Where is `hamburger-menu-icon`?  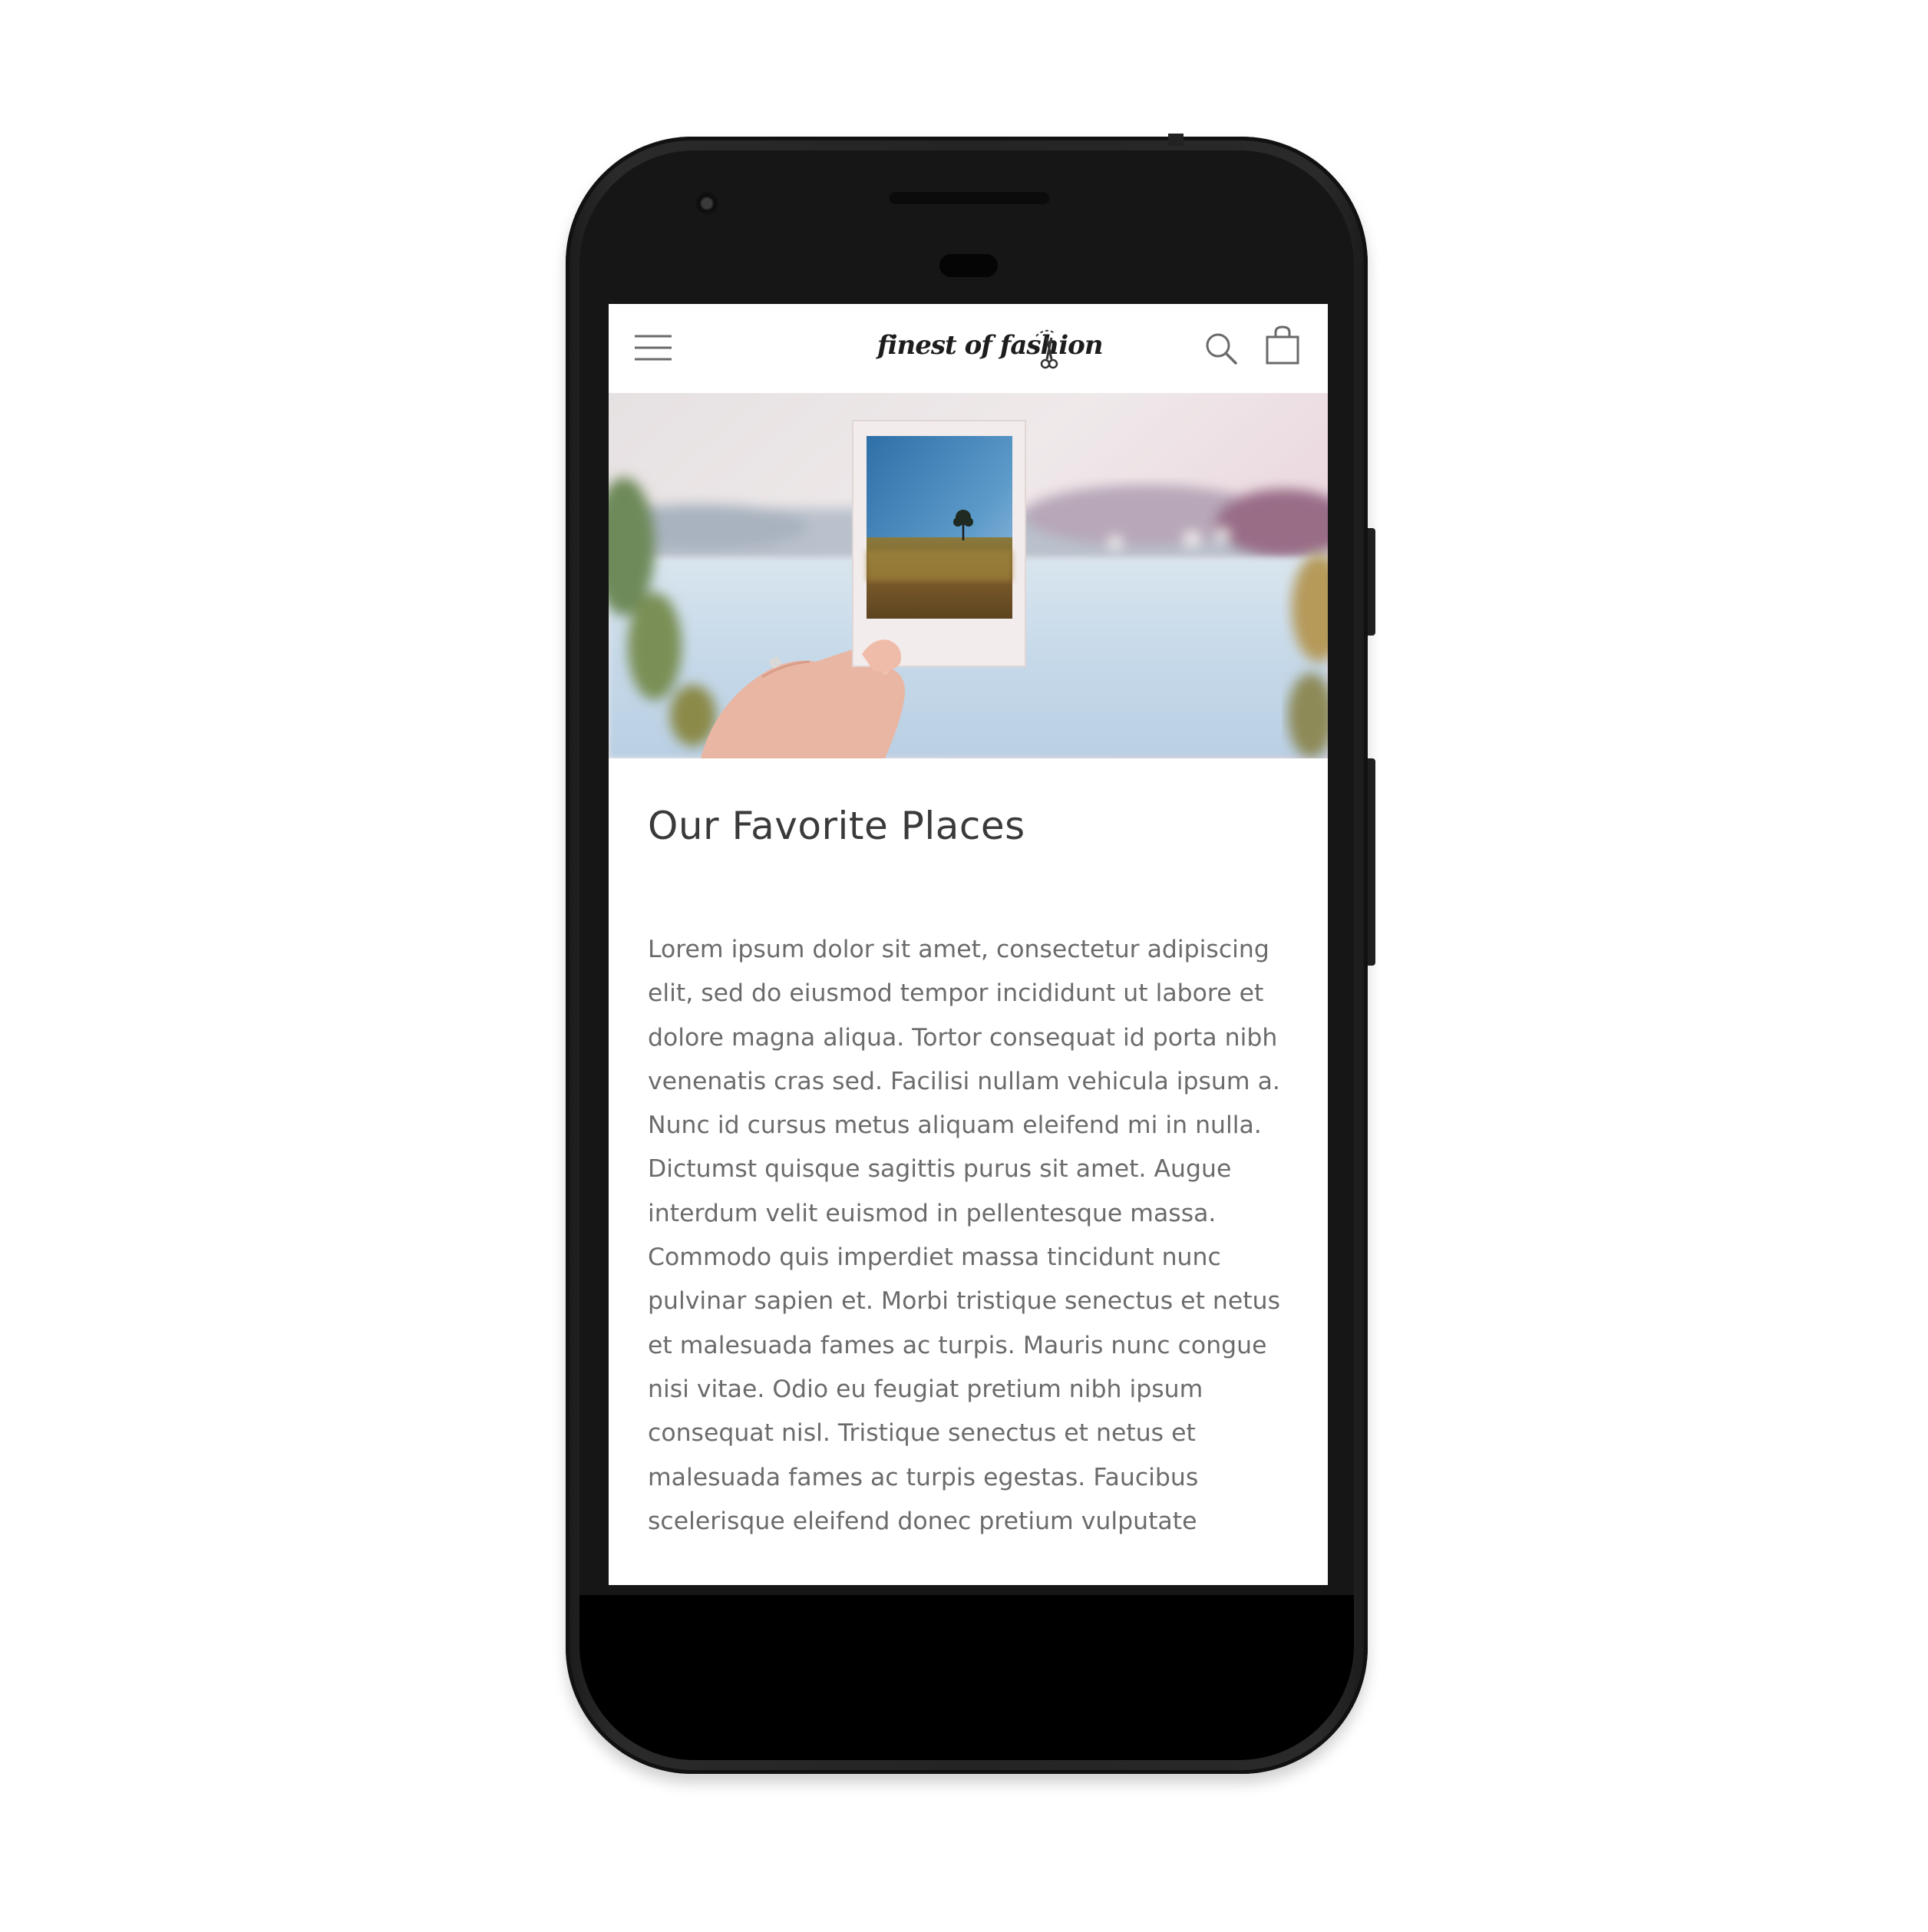 hamburger-menu-icon is located at coordinates (654, 347).